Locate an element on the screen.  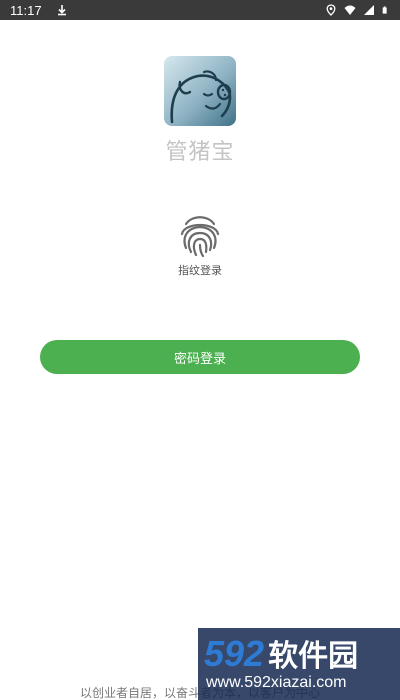
battery-icon is located at coordinates (384, 10).